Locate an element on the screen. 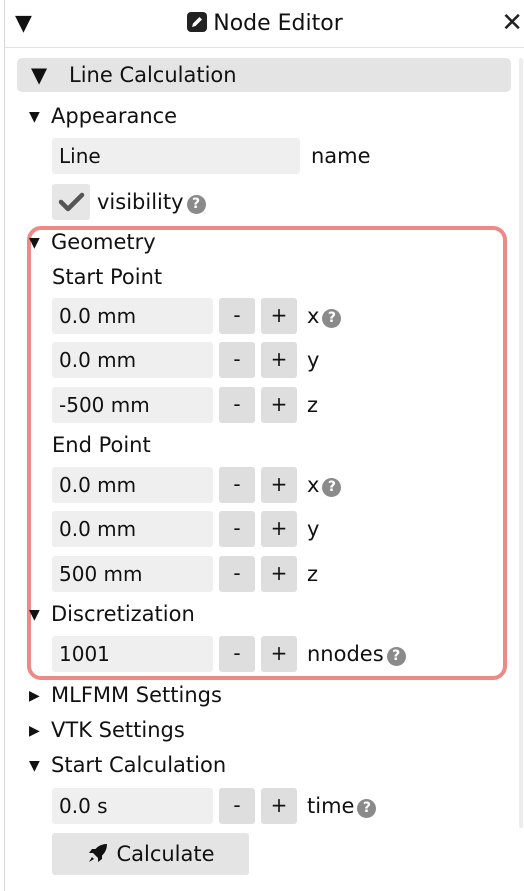  rocket-icon is located at coordinates (98, 853).